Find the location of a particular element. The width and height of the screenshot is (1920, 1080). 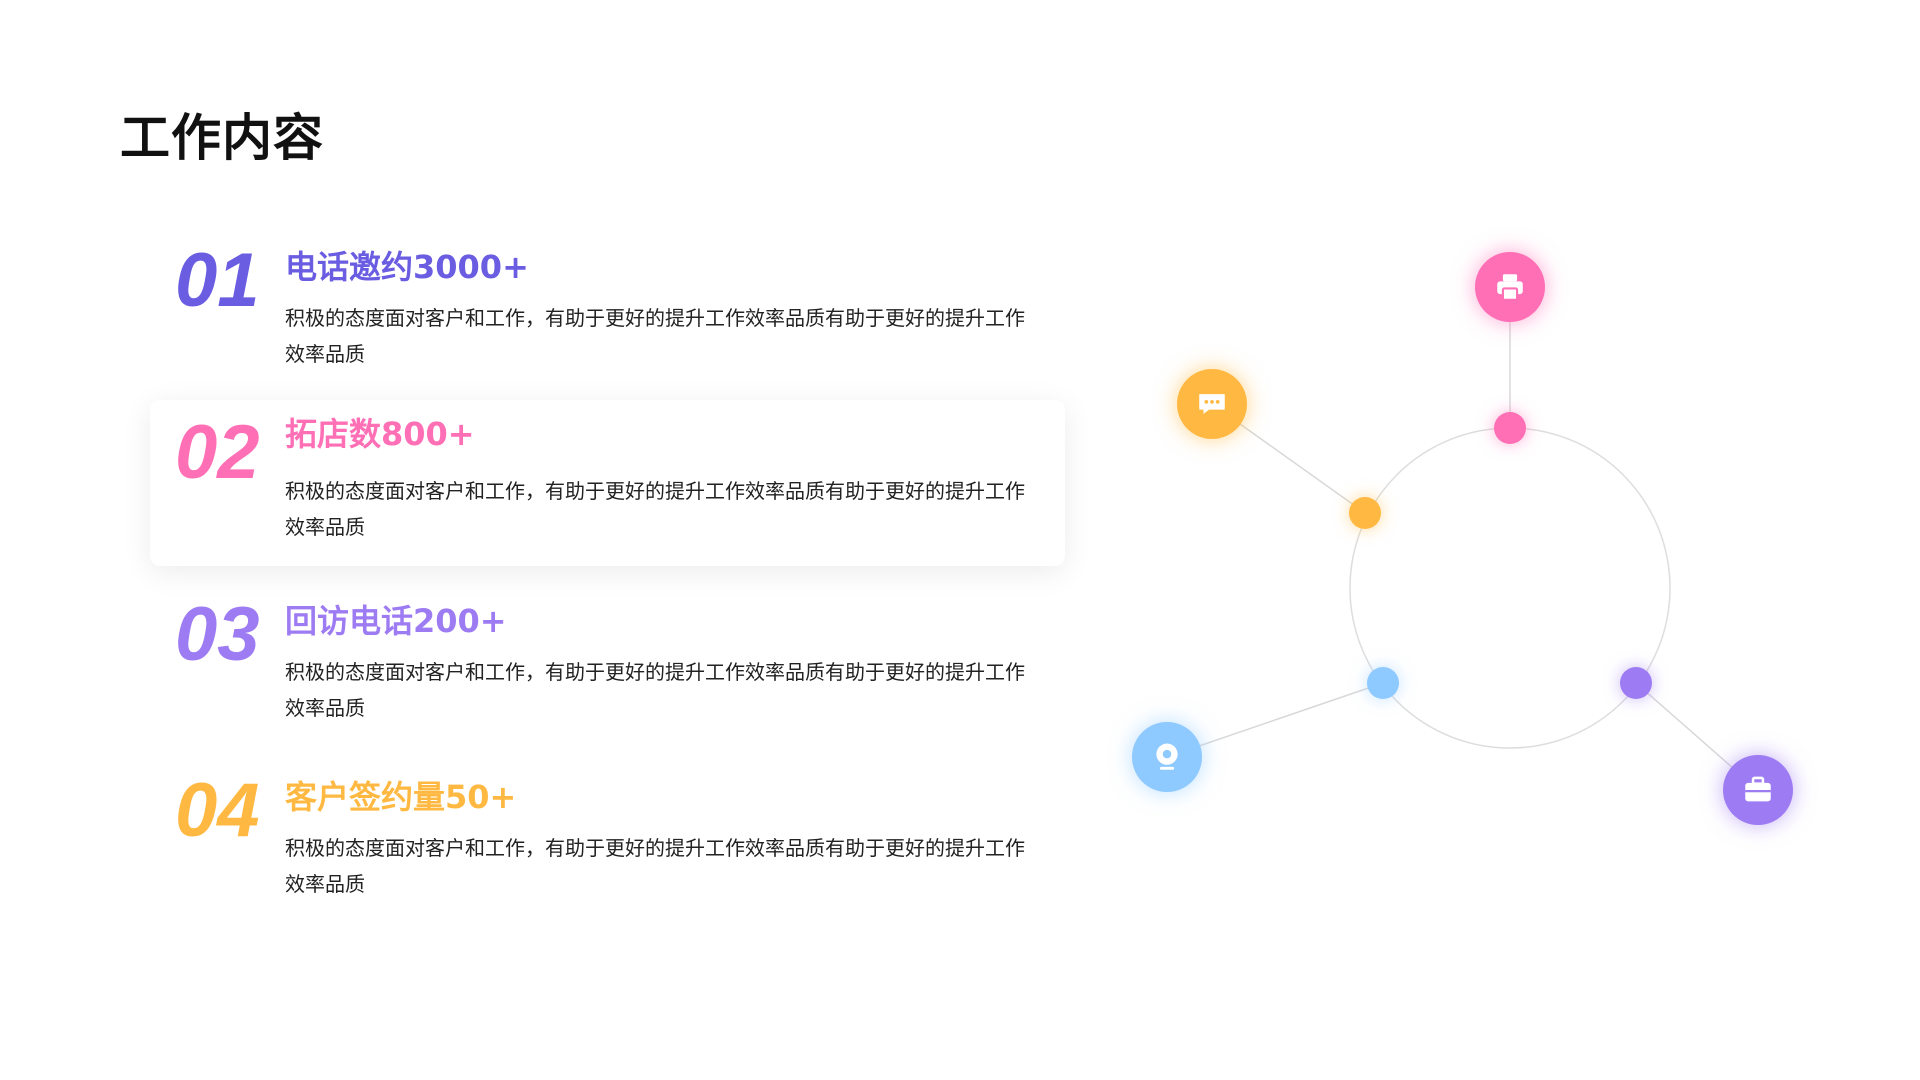

page-title: 工作内容 is located at coordinates (222, 138).